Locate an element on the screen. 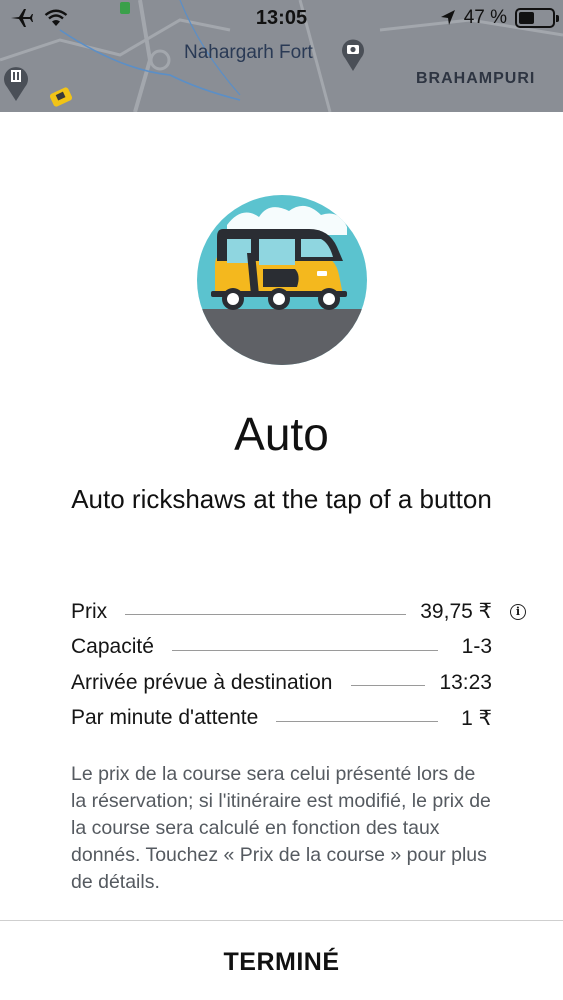 The width and height of the screenshot is (563, 1000). detail-row-price: Prix 39,75 ₹ i is located at coordinates (298, 612).